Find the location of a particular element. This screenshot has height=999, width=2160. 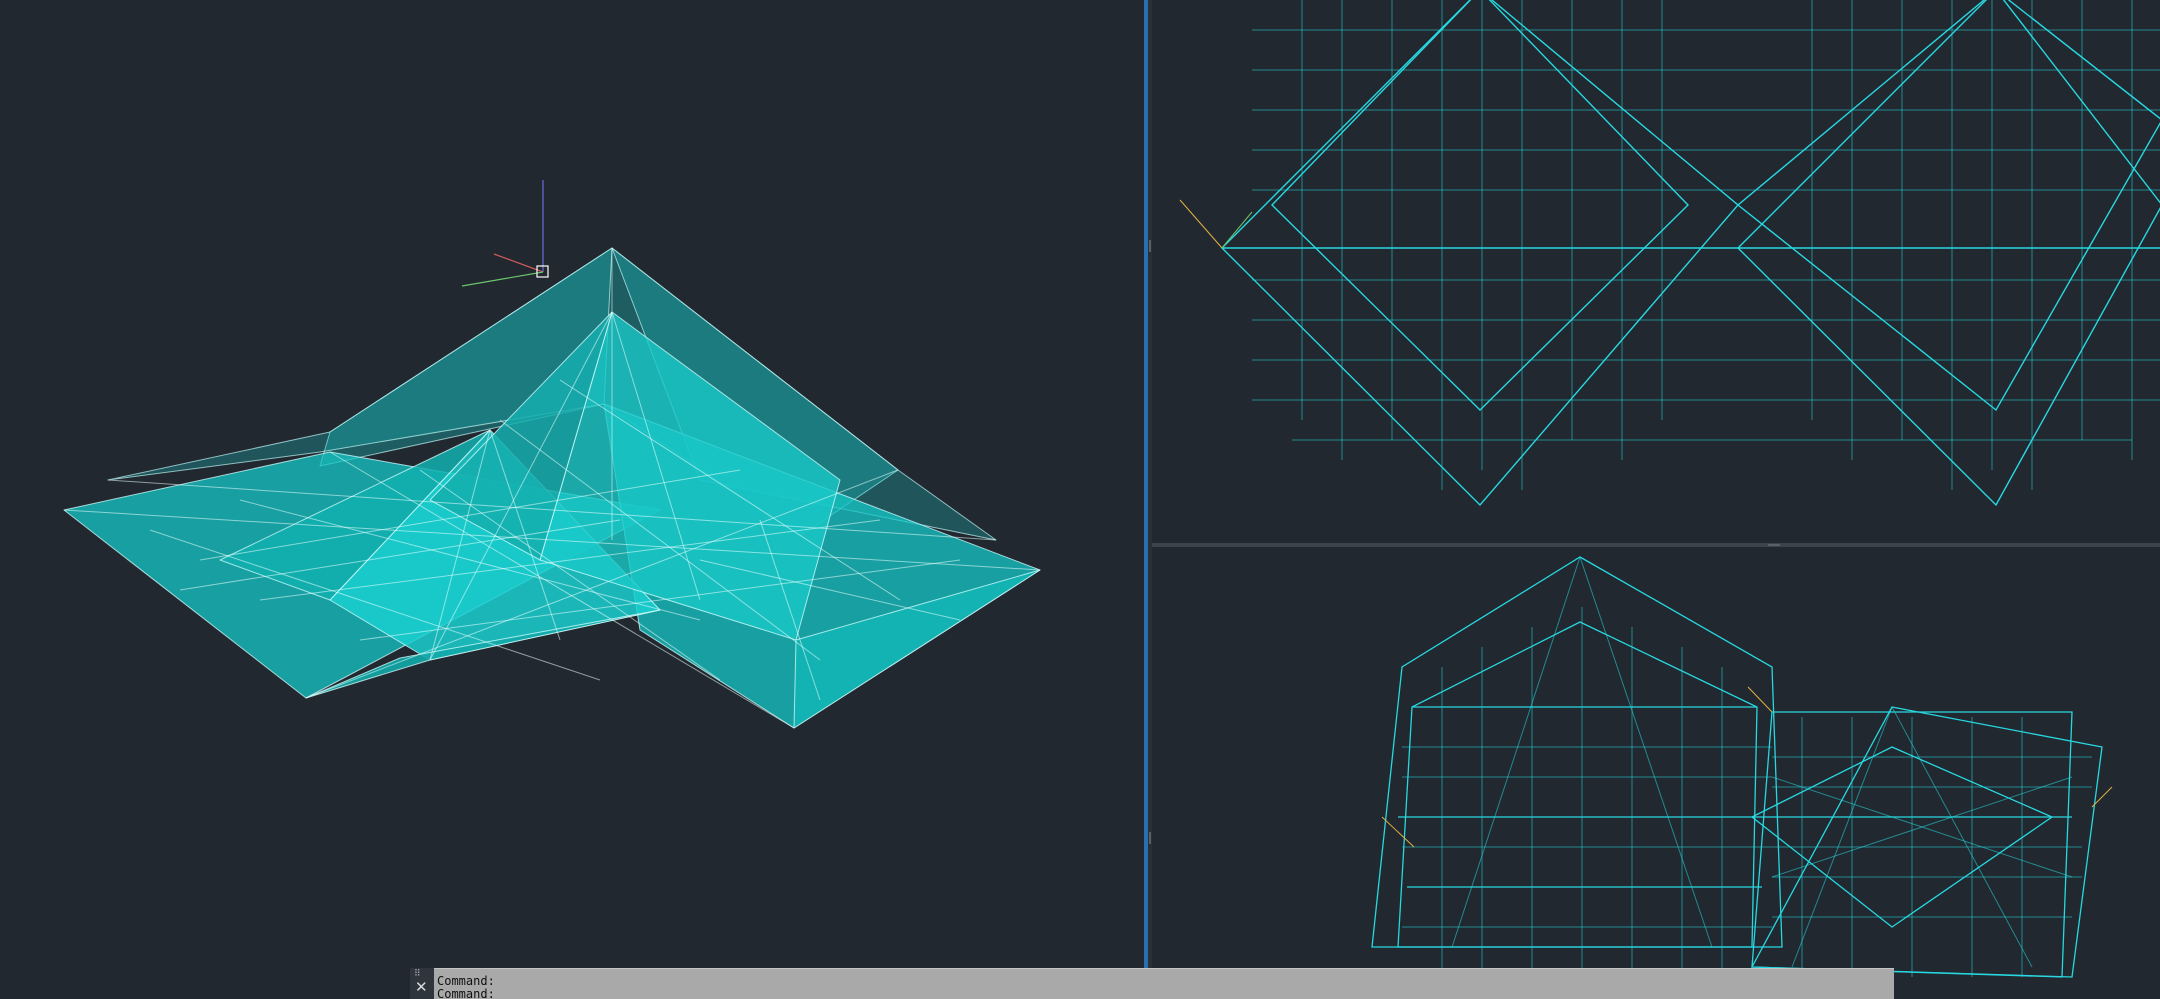

command-history: Command: Command: is located at coordinates (1164, 983).